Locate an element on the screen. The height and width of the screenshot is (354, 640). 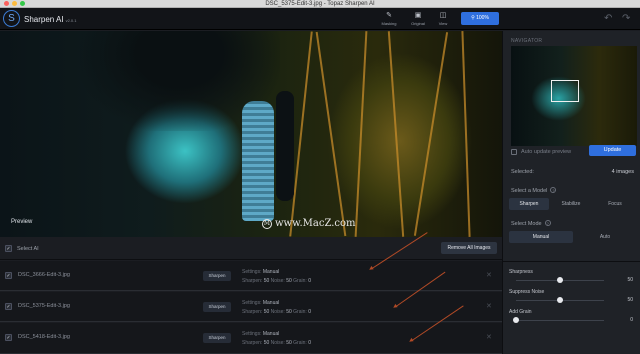
watermark-logo-icon: M is located at coordinates (267, 223).